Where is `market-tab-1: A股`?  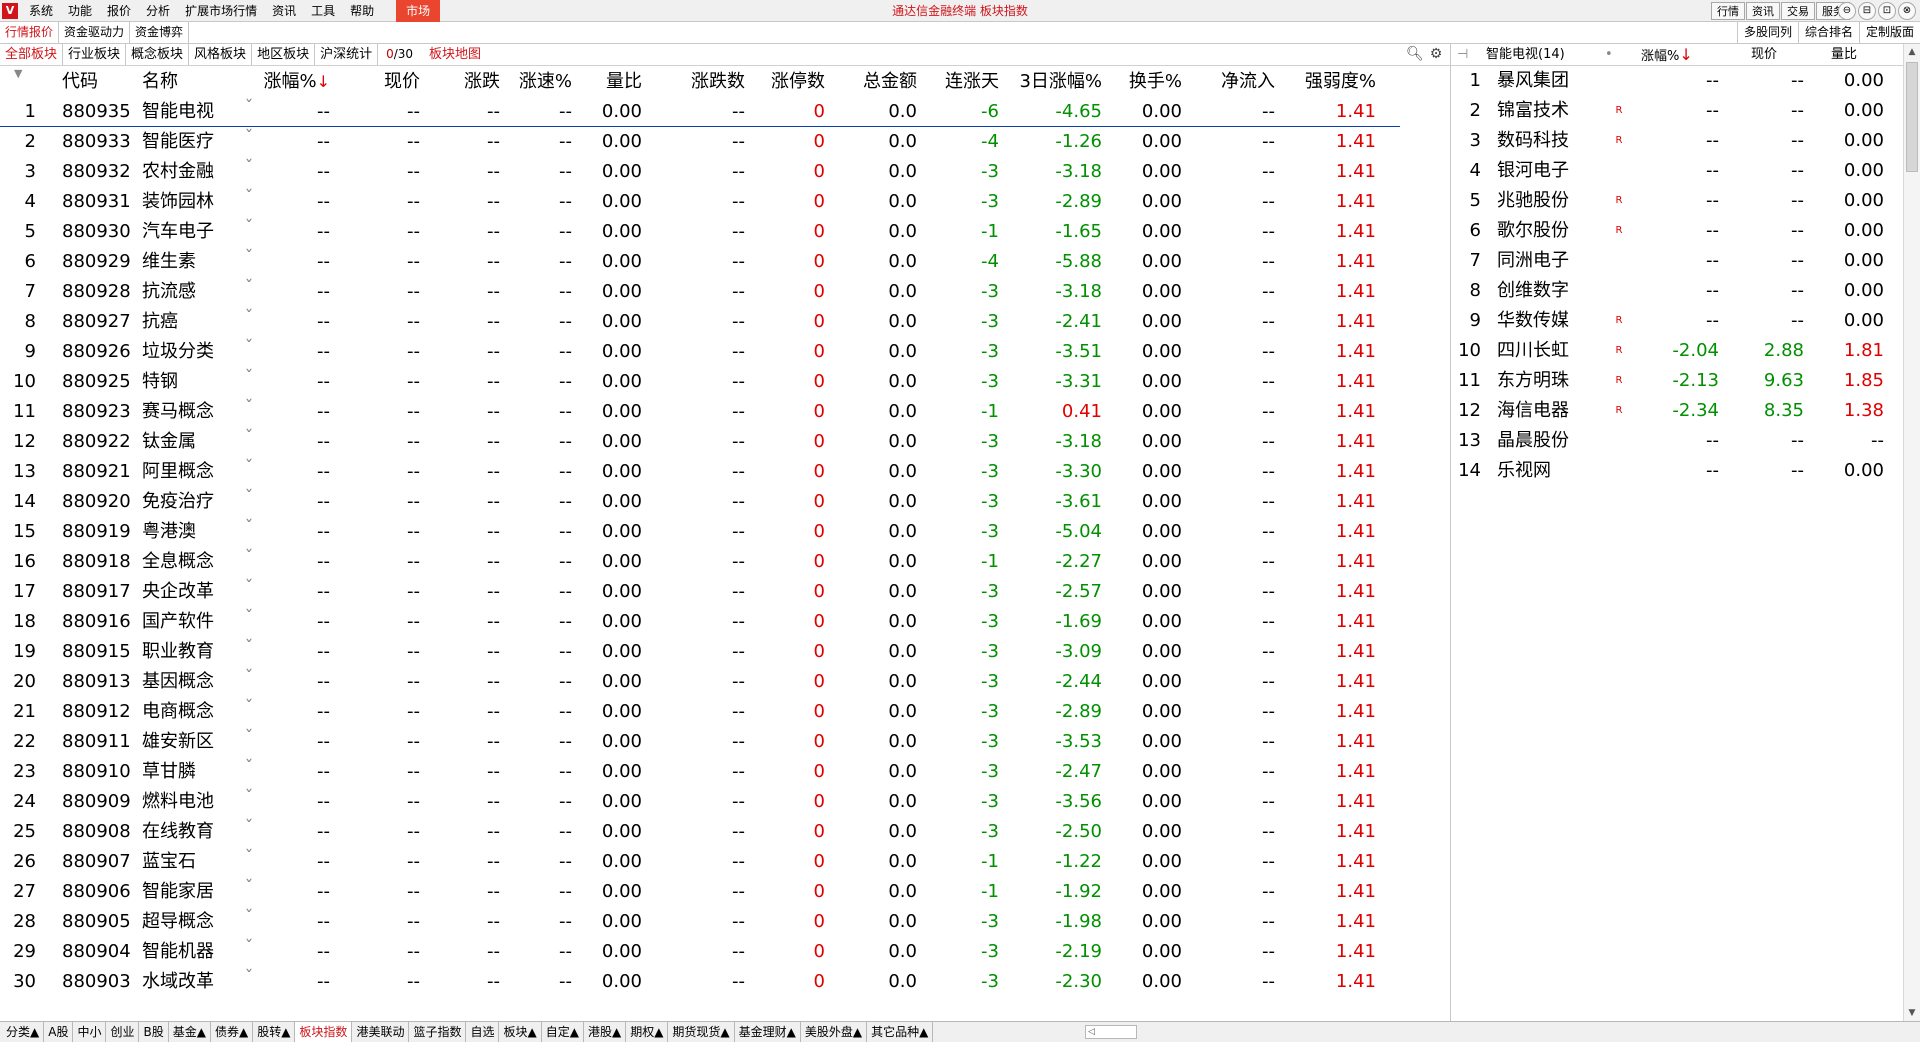
market-tab-1: A股 is located at coordinates (59, 1032).